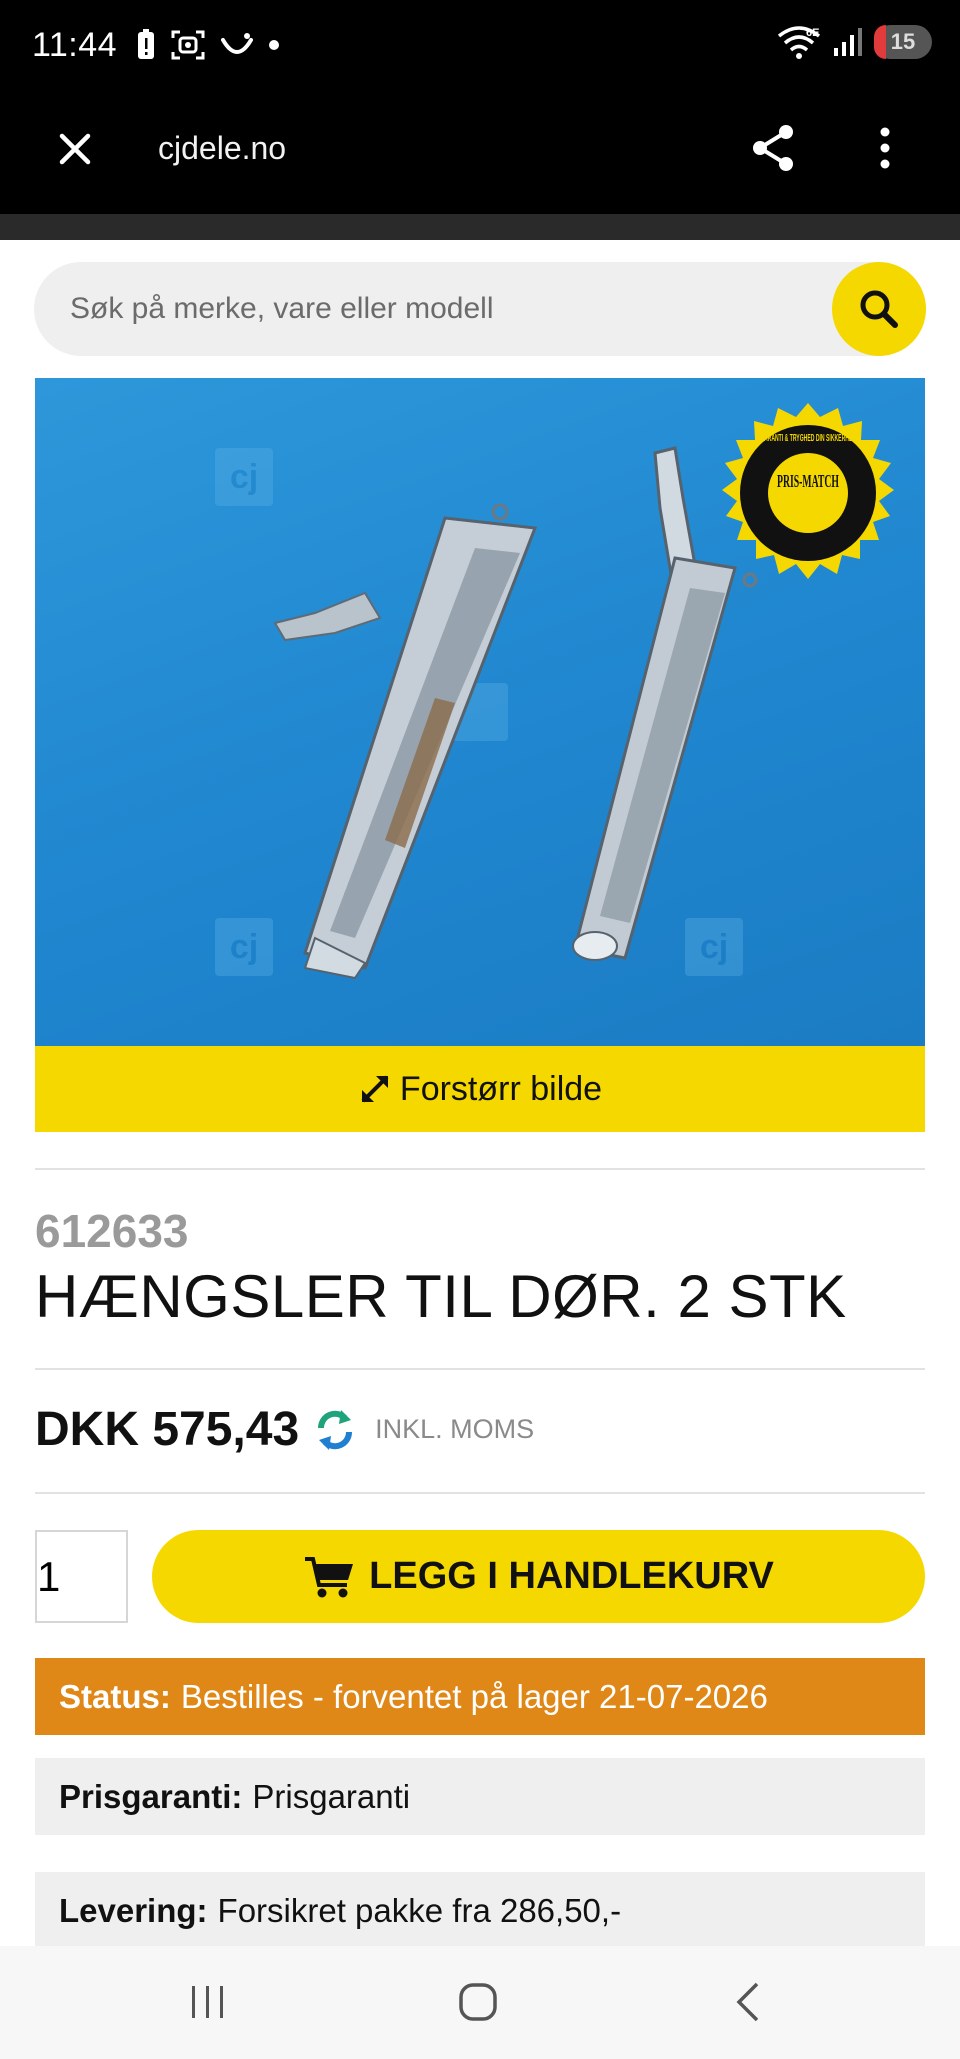 Image resolution: width=960 pixels, height=2059 pixels. Describe the element at coordinates (480, 46) in the screenshot. I see `status-bar: 11:44 6E 15` at that location.